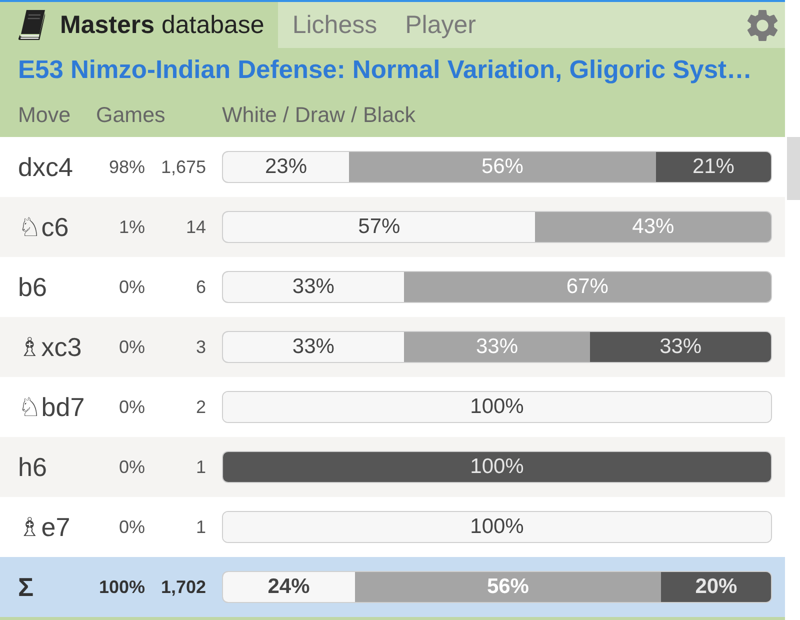 The width and height of the screenshot is (800, 620). What do you see at coordinates (196, 227) in the screenshot?
I see `game-count: 14` at bounding box center [196, 227].